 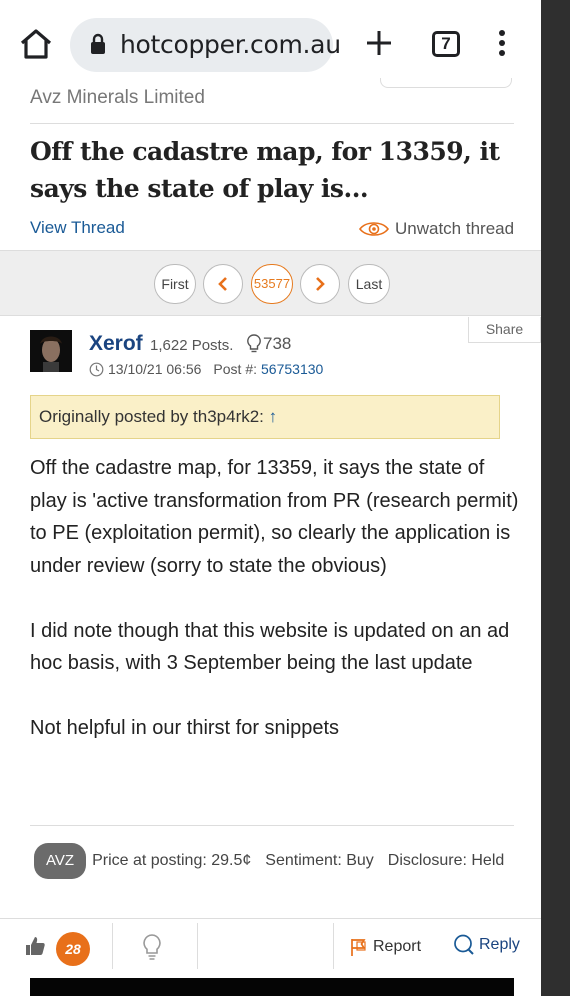 I want to click on unwatch-thread-button: Unwatch thread, so click(x=436, y=229).